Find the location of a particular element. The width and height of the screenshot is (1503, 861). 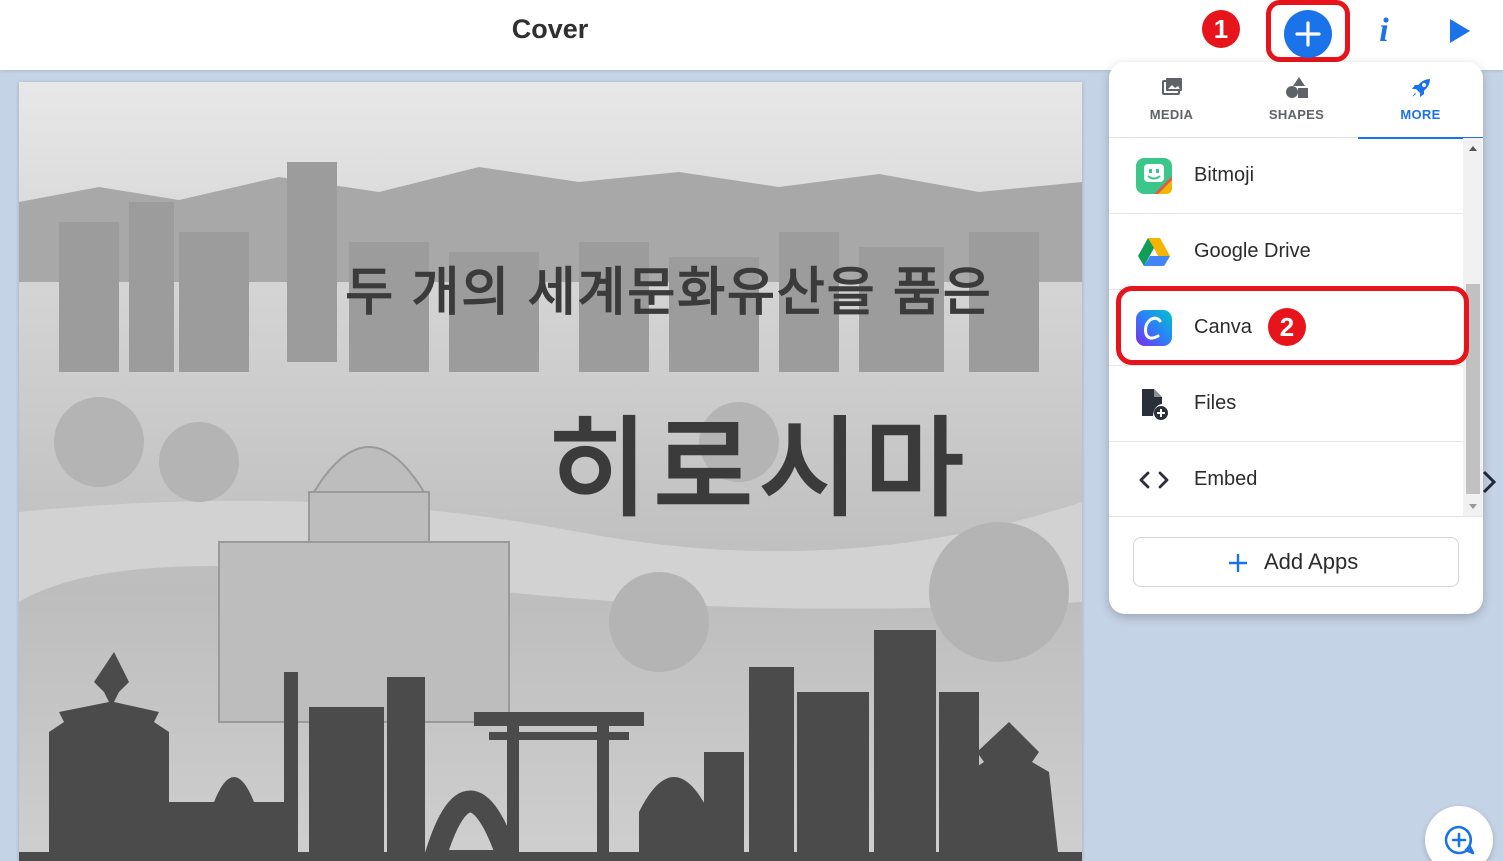

add-button-highlight is located at coordinates (1308, 31).